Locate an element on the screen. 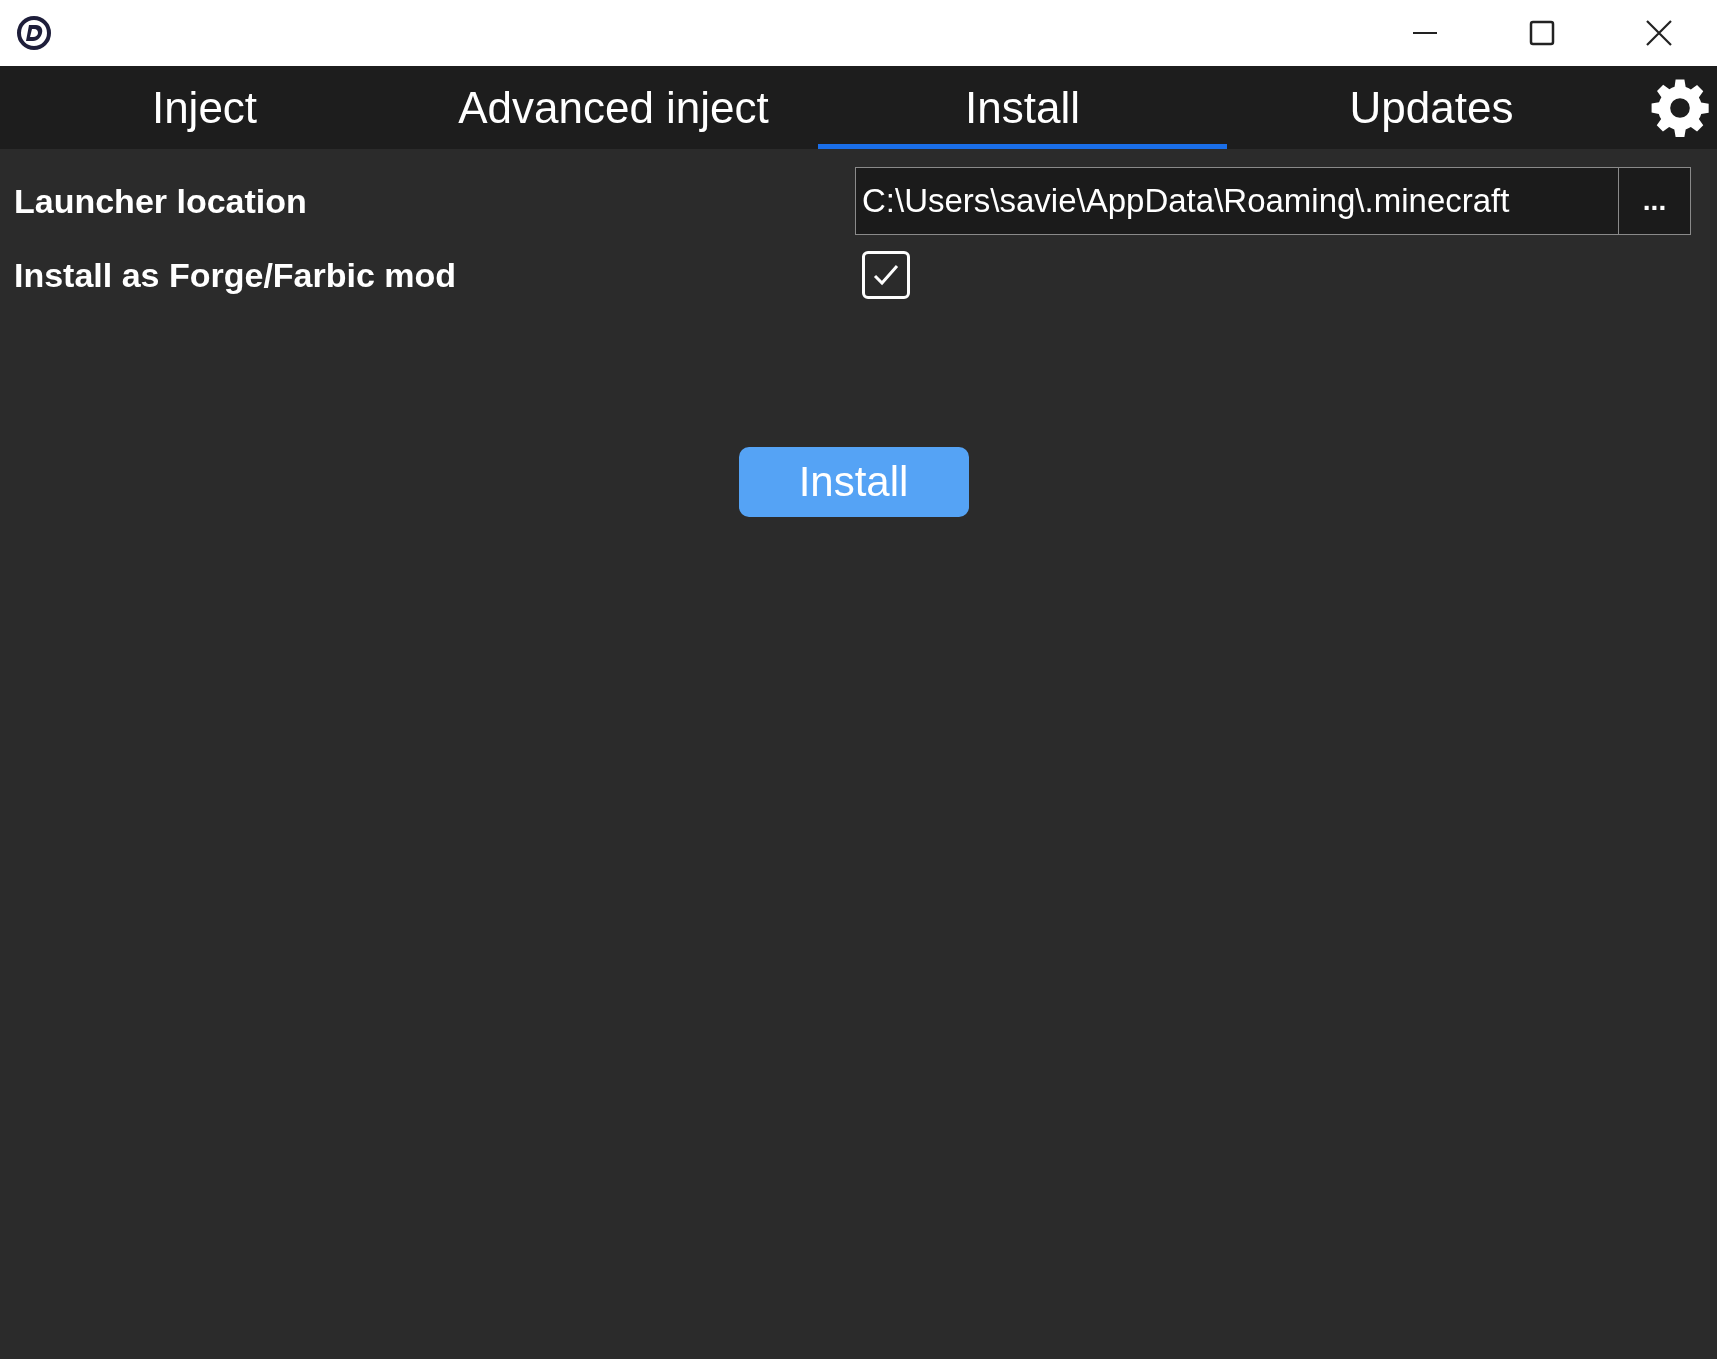  tab: Updates is located at coordinates (1431, 107).